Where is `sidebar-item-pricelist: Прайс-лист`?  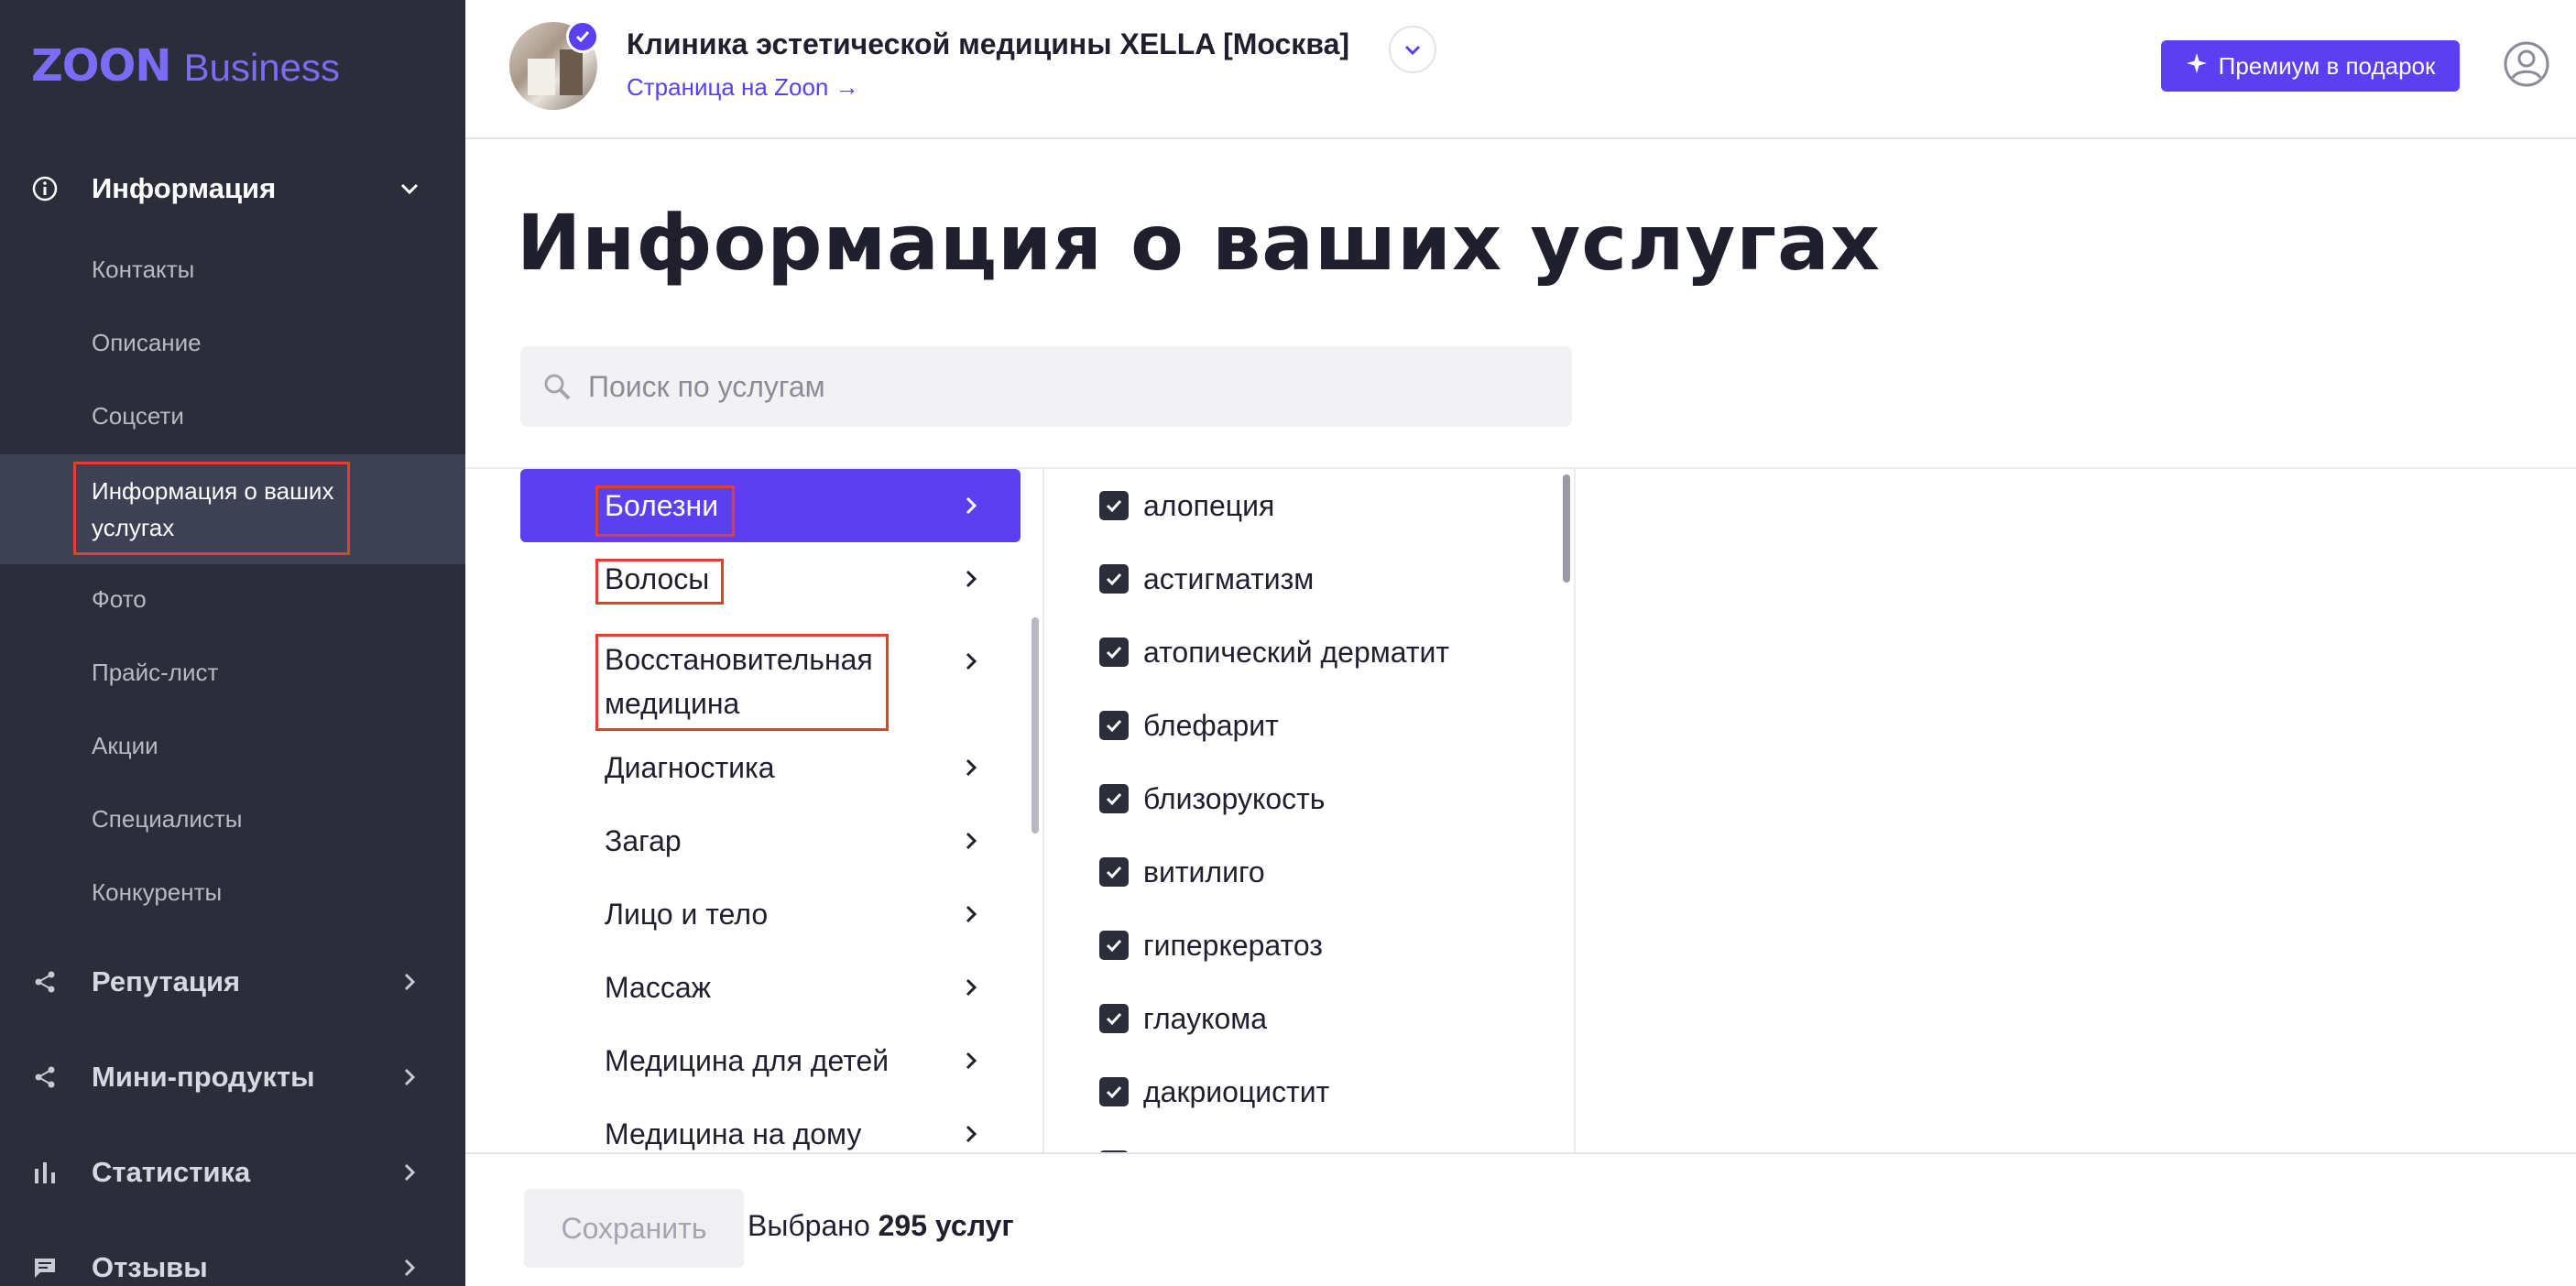 sidebar-item-pricelist: Прайс-лист is located at coordinates (233, 672).